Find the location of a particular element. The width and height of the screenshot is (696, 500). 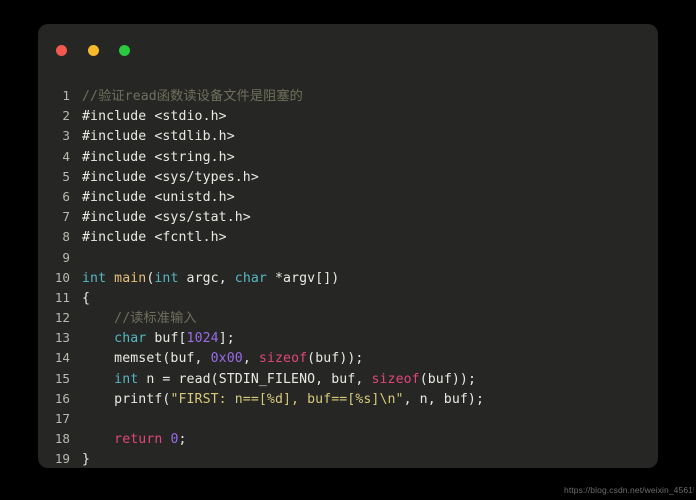

code-token: n = read(STDIN_FILENO, buf, is located at coordinates (255, 379).